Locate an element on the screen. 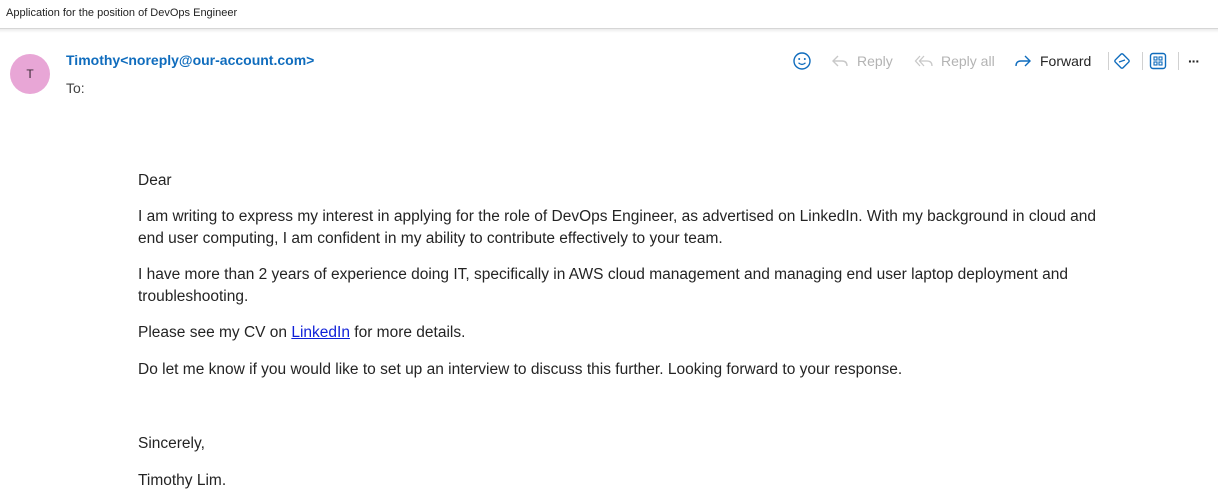 Image resolution: width=1218 pixels, height=500 pixels. linkedin-link: LinkedIn is located at coordinates (320, 332).